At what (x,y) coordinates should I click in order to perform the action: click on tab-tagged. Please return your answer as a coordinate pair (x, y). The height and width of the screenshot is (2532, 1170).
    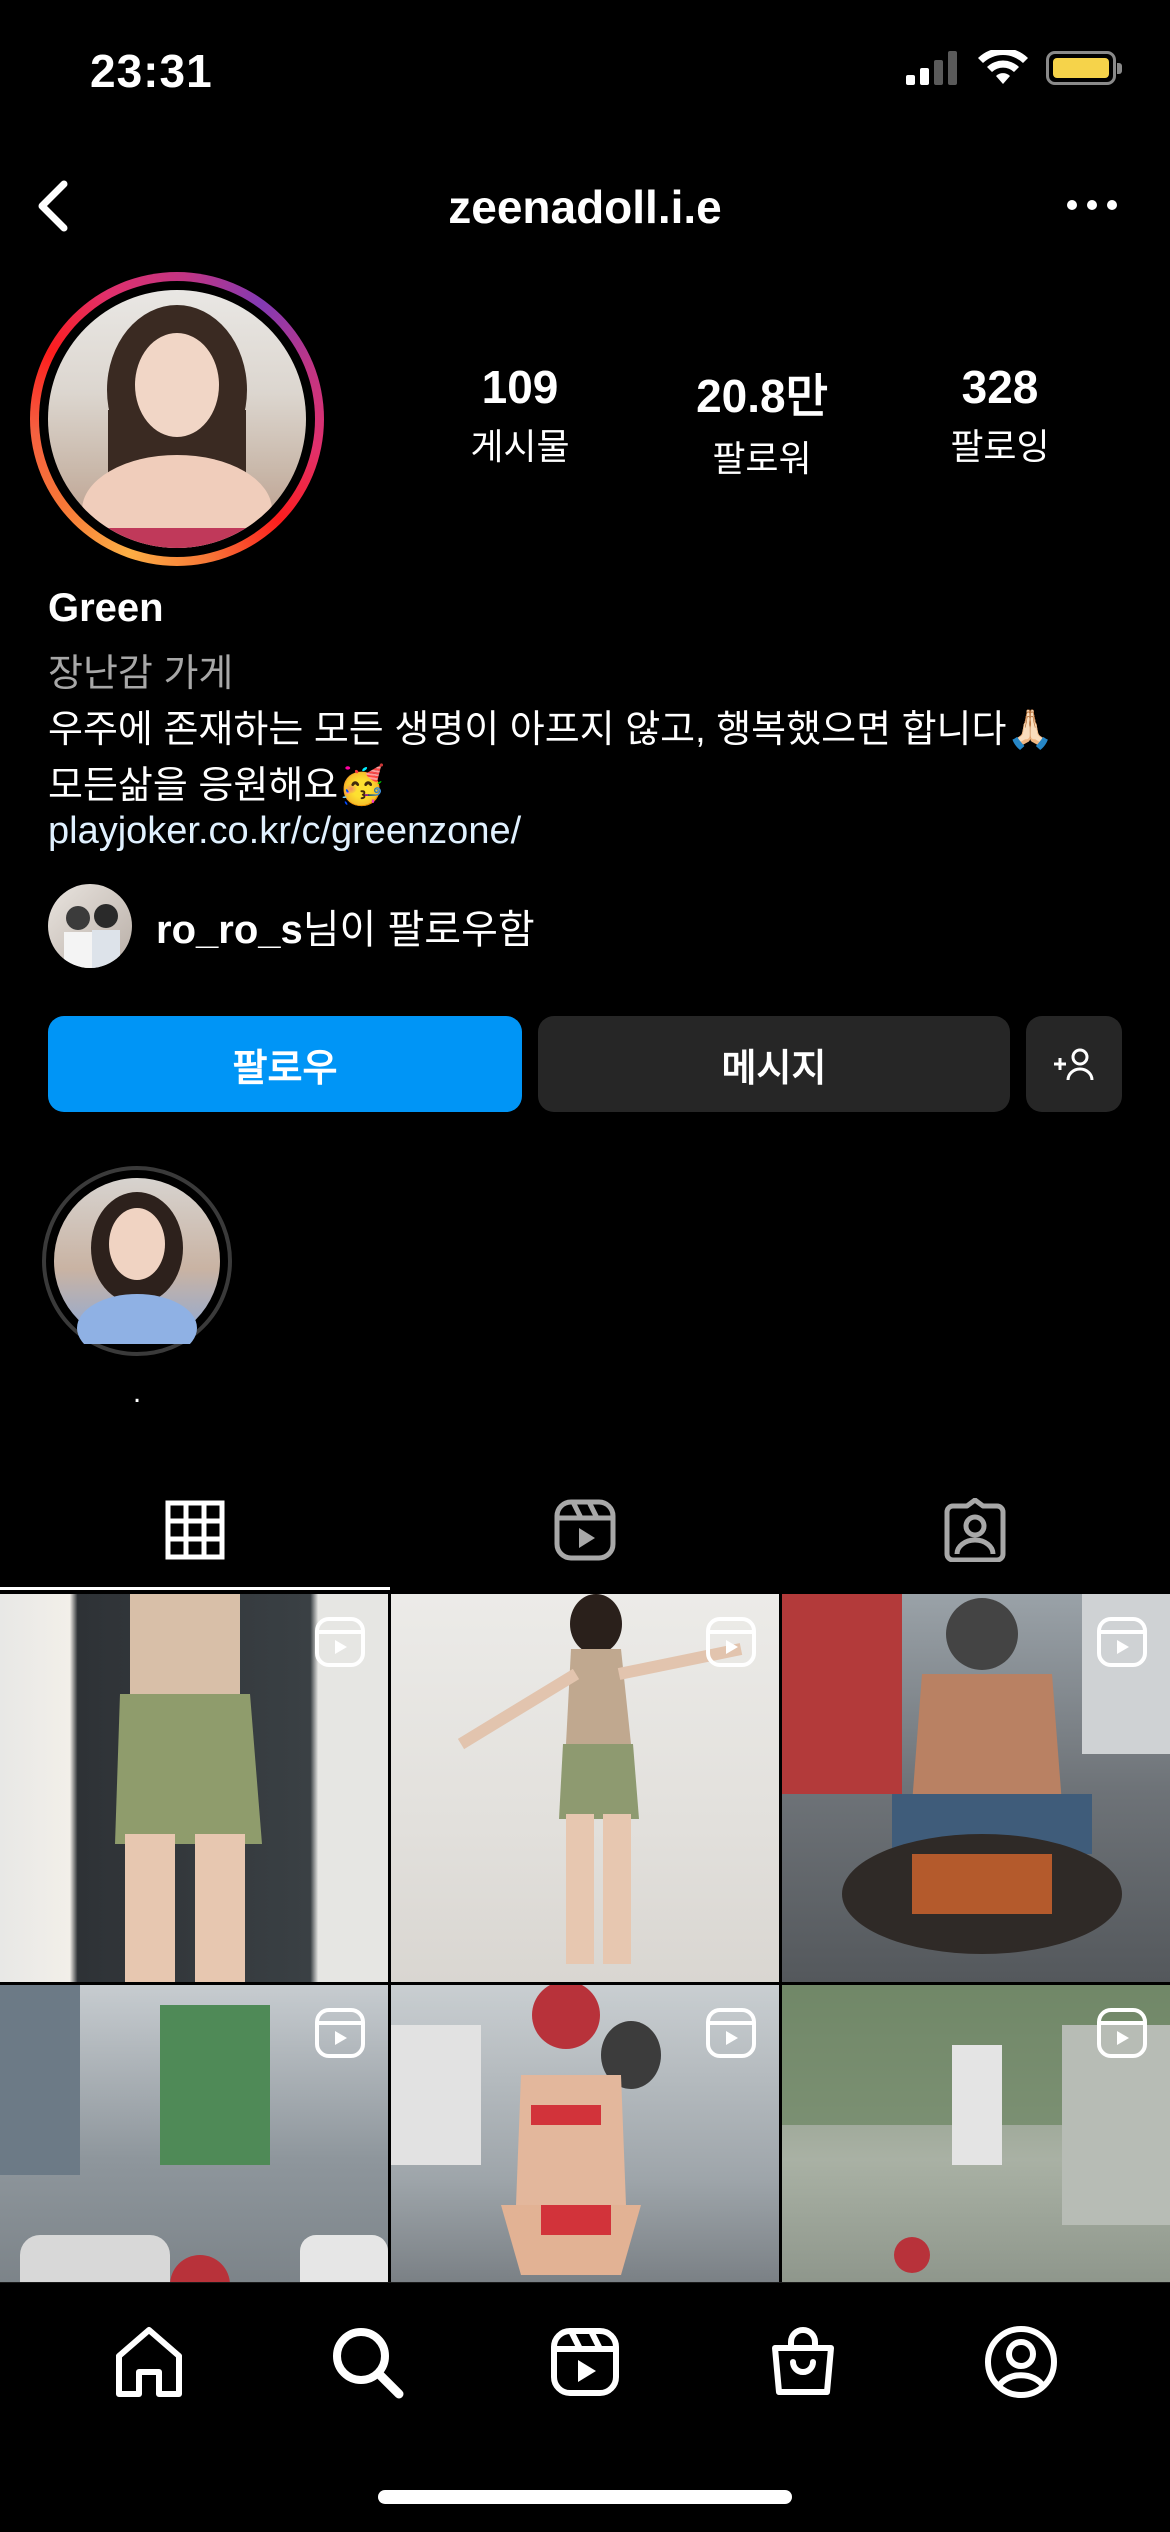
    Looking at the image, I should click on (975, 1530).